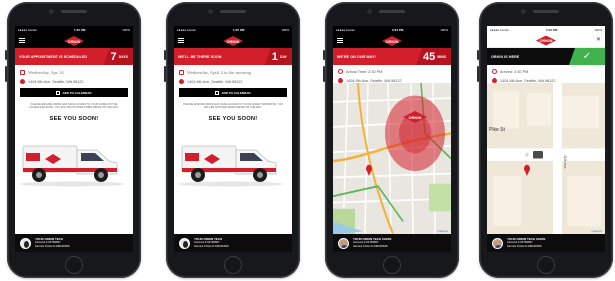  I want to click on status-time: 2:30 PM, so click(552, 30).